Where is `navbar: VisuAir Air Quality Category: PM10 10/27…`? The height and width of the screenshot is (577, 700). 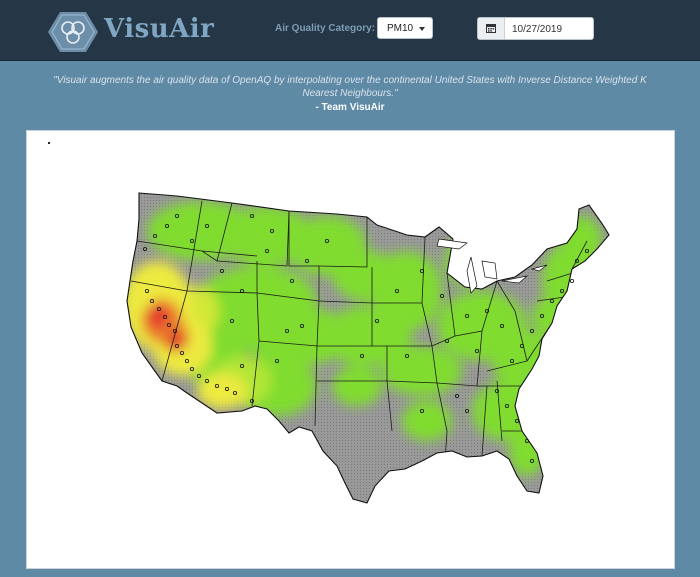
navbar: VisuAir Air Quality Category: PM10 10/27… is located at coordinates (350, 30).